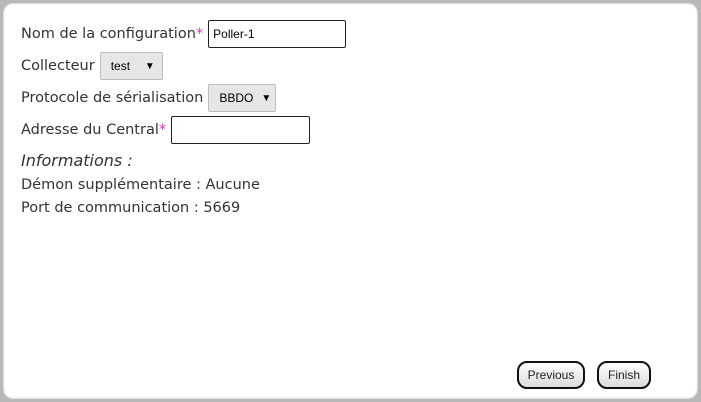  Describe the element at coordinates (58, 66) in the screenshot. I see `collector-label: Collecteur` at that location.